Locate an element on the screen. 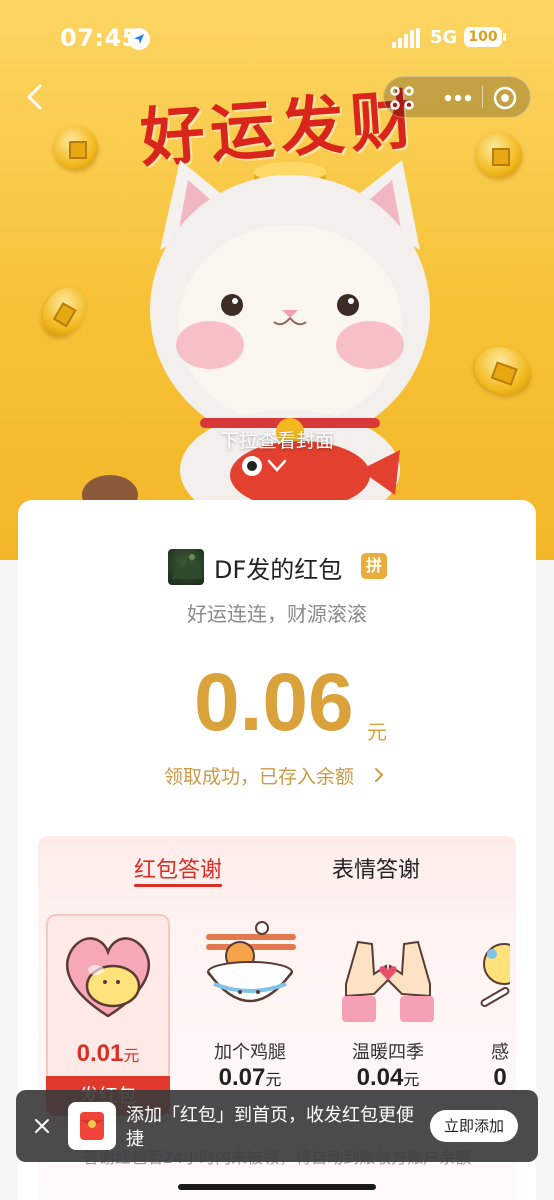 This screenshot has height=1200, width=554. partial-sticker is located at coordinates (495, 975).